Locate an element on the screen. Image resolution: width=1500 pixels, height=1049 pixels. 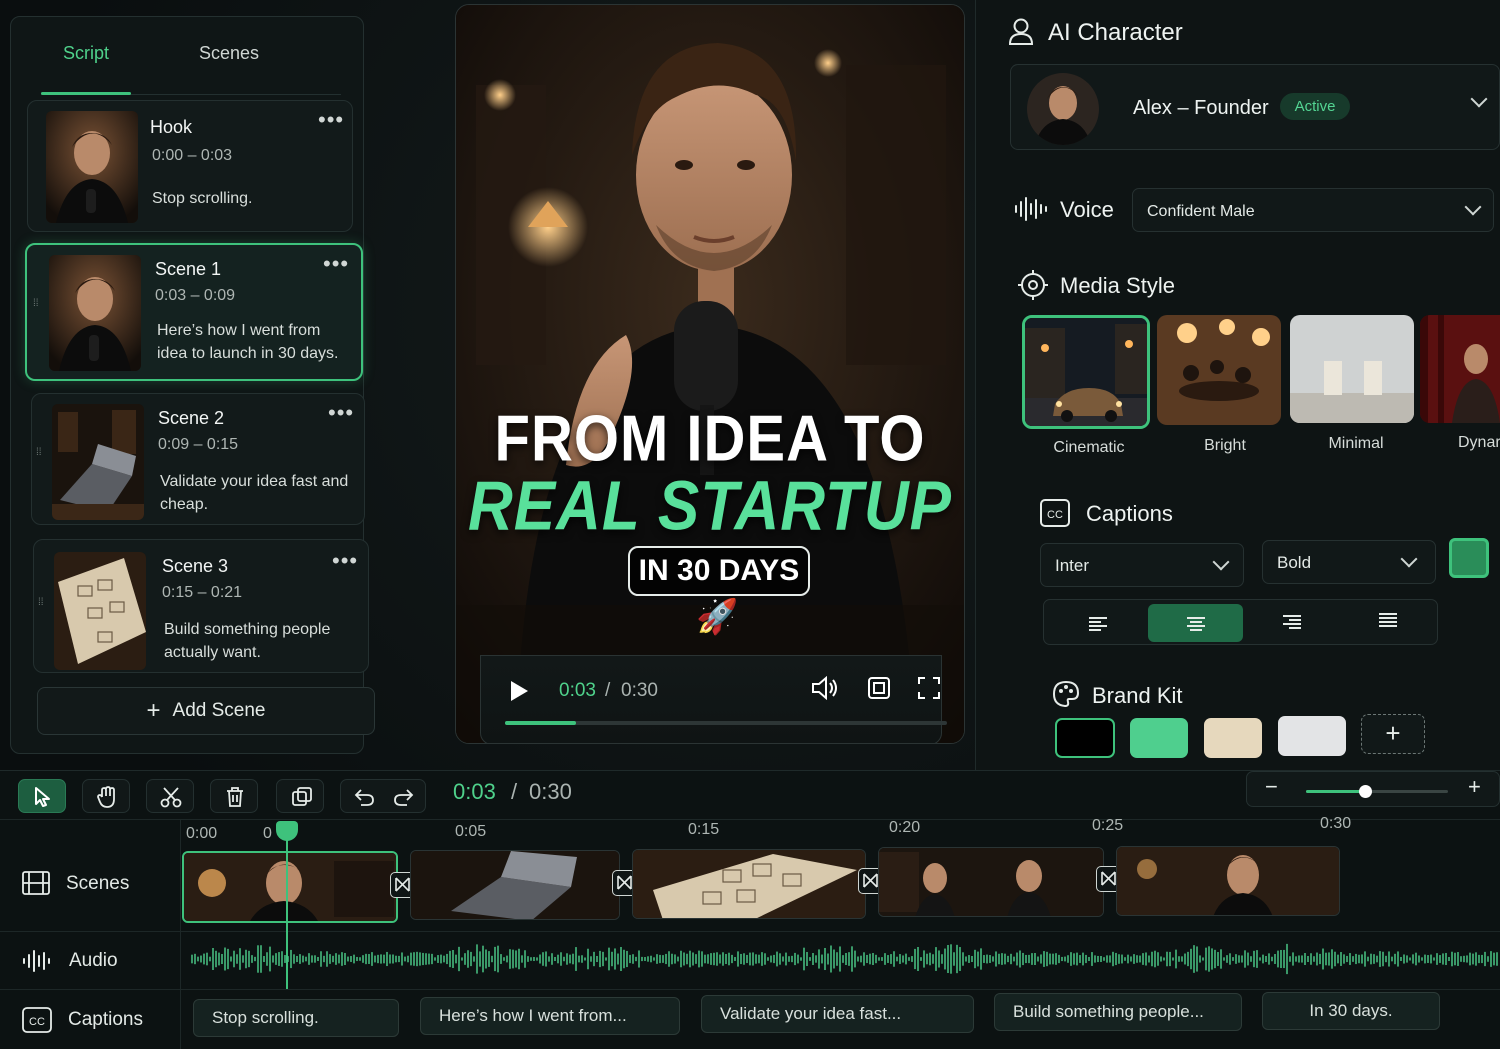
timeline-clip-hook is located at coordinates (290, 887).